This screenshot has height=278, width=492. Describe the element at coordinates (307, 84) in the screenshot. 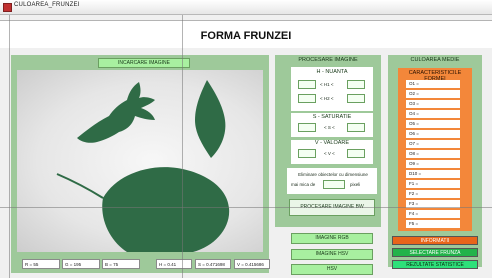

I see `h1-min-input` at that location.